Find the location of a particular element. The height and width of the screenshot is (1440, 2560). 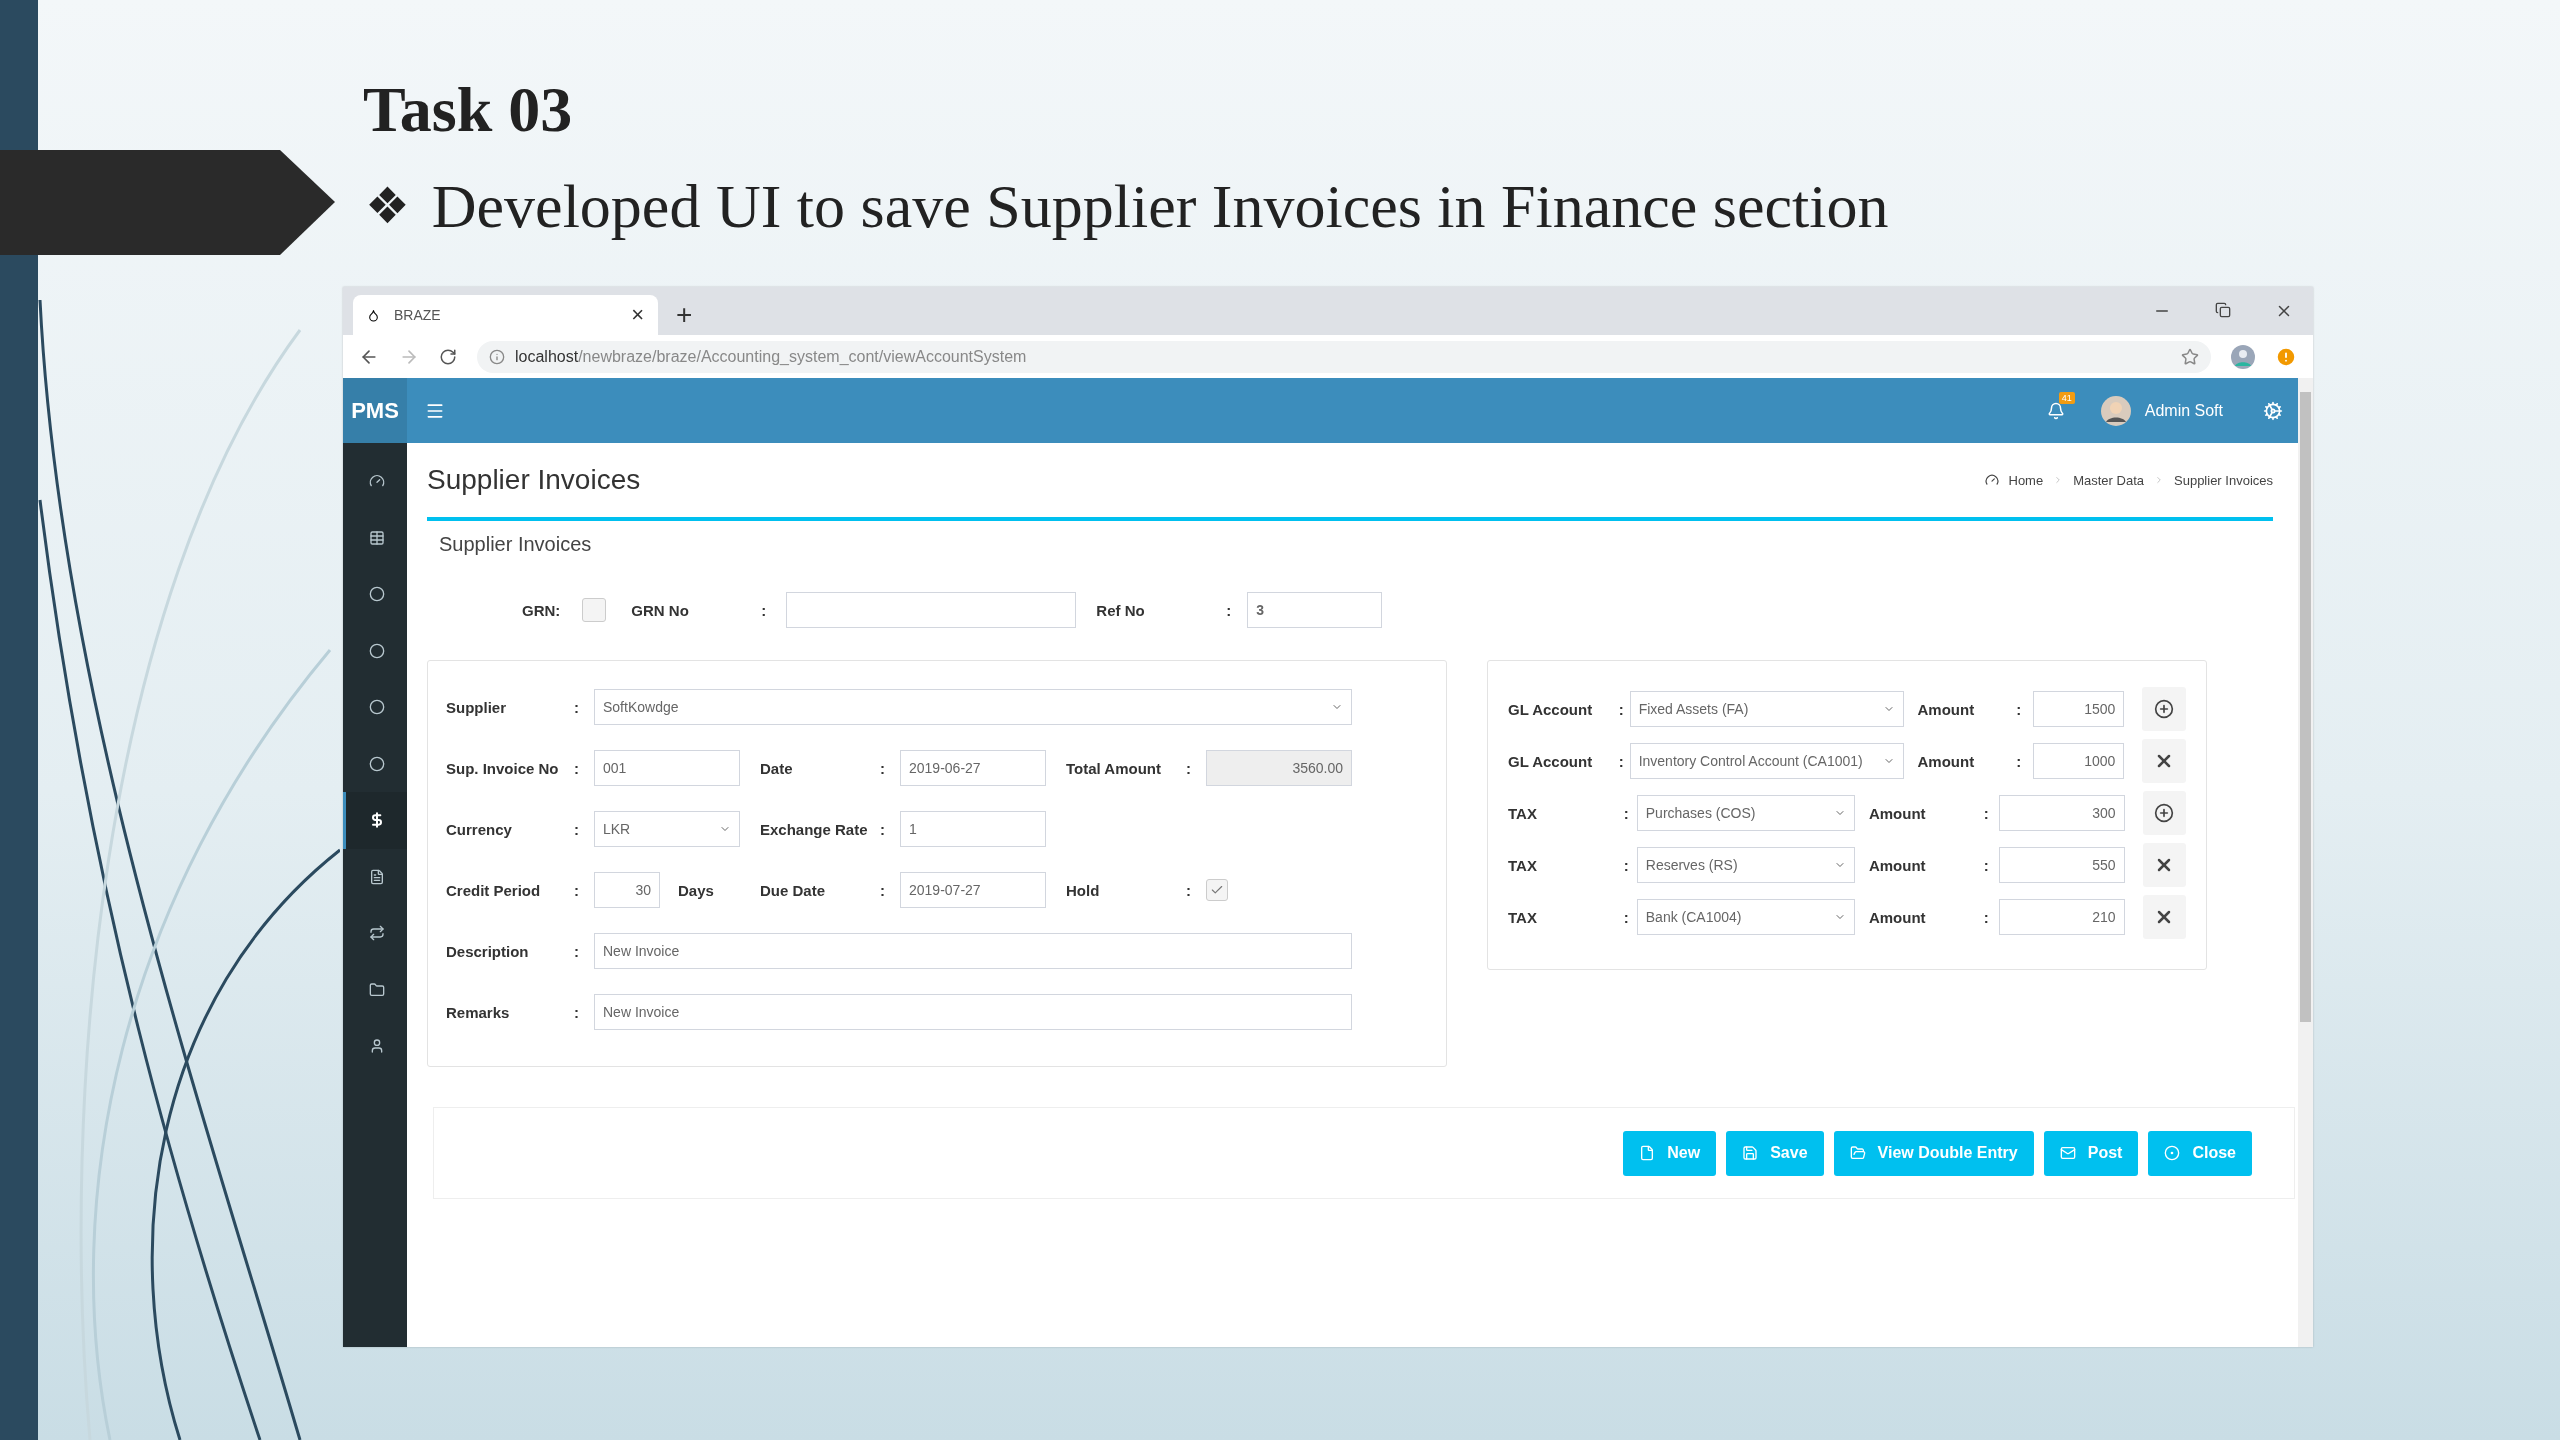

input-field: 2019-06-27 is located at coordinates (973, 768).